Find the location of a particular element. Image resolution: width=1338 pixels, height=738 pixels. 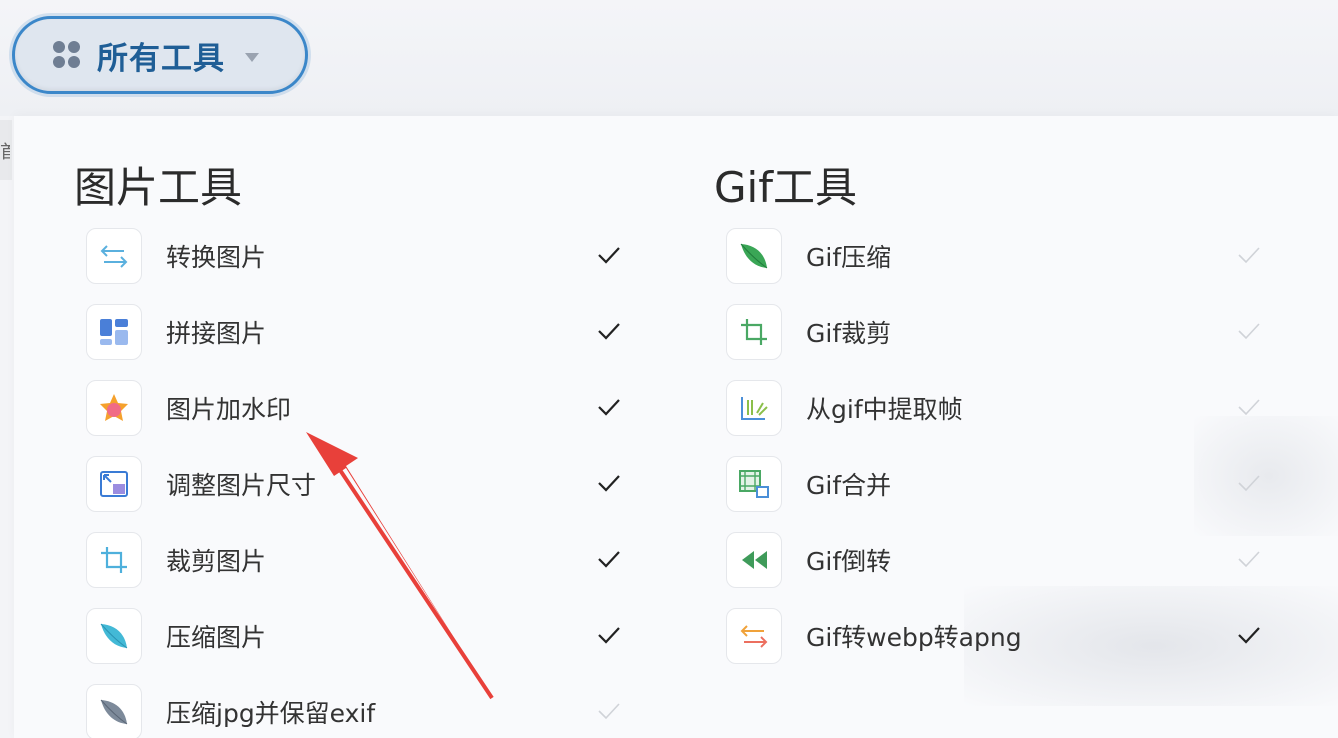

menu-item-compress-jpg-exif: 压缩jpg并保留exif is located at coordinates (356, 710).